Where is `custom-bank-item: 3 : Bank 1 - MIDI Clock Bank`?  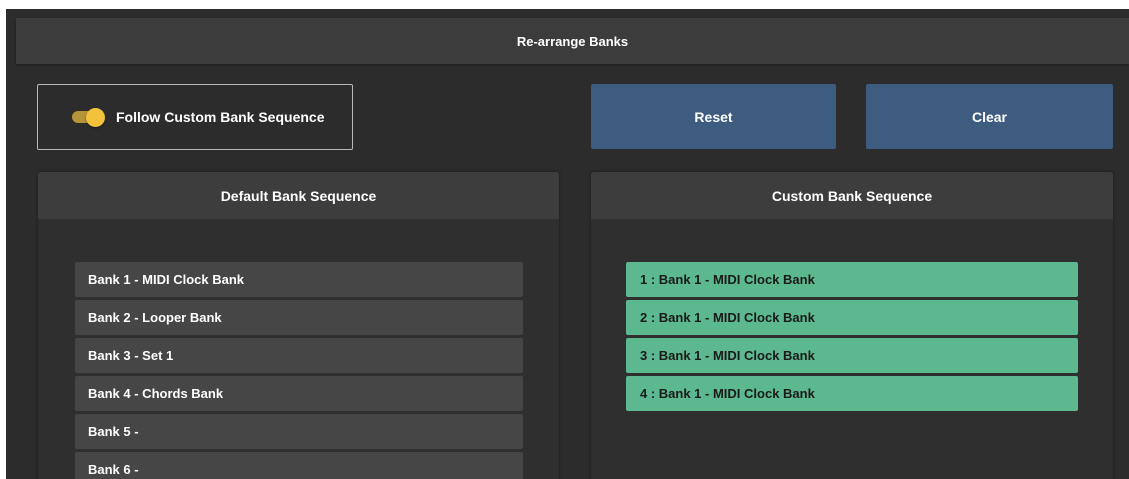 custom-bank-item: 3 : Bank 1 - MIDI Clock Bank is located at coordinates (852, 355).